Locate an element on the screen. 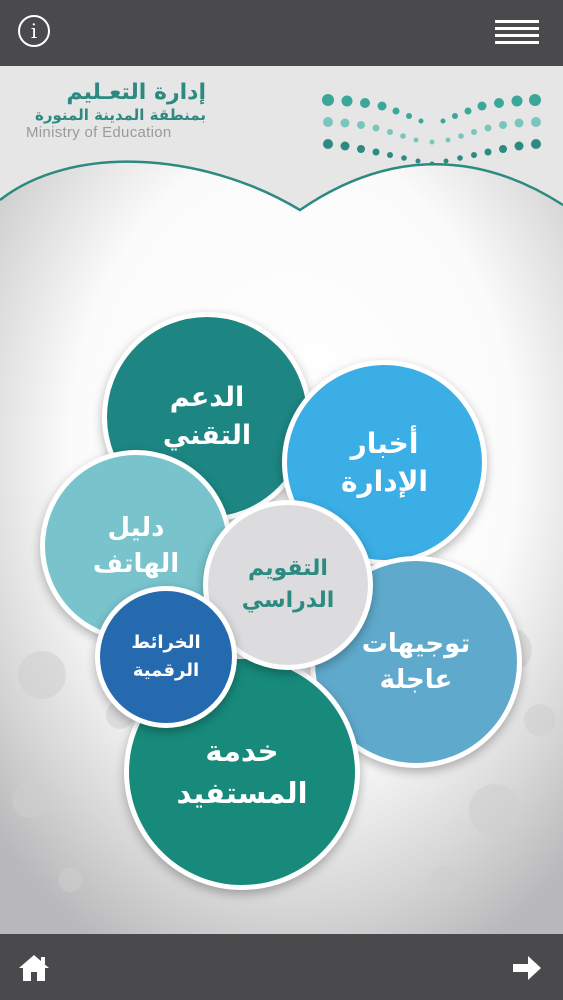 The height and width of the screenshot is (1000, 563). digital-maps-button: الخرائط الرقمية is located at coordinates (166, 657).